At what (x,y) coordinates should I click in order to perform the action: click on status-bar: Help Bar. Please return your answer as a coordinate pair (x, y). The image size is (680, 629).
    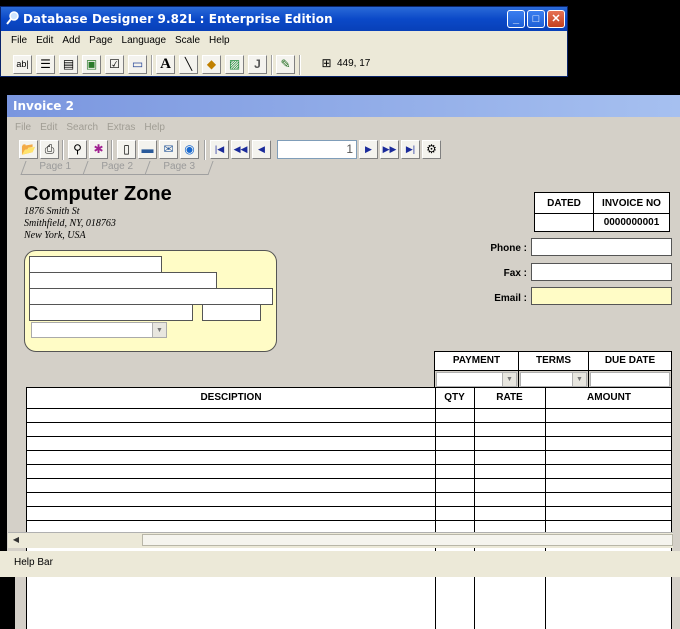
    Looking at the image, I should click on (340, 564).